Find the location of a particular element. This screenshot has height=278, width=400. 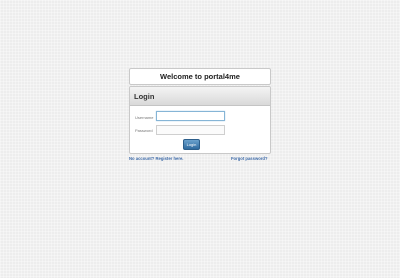

password-input is located at coordinates (190, 130).